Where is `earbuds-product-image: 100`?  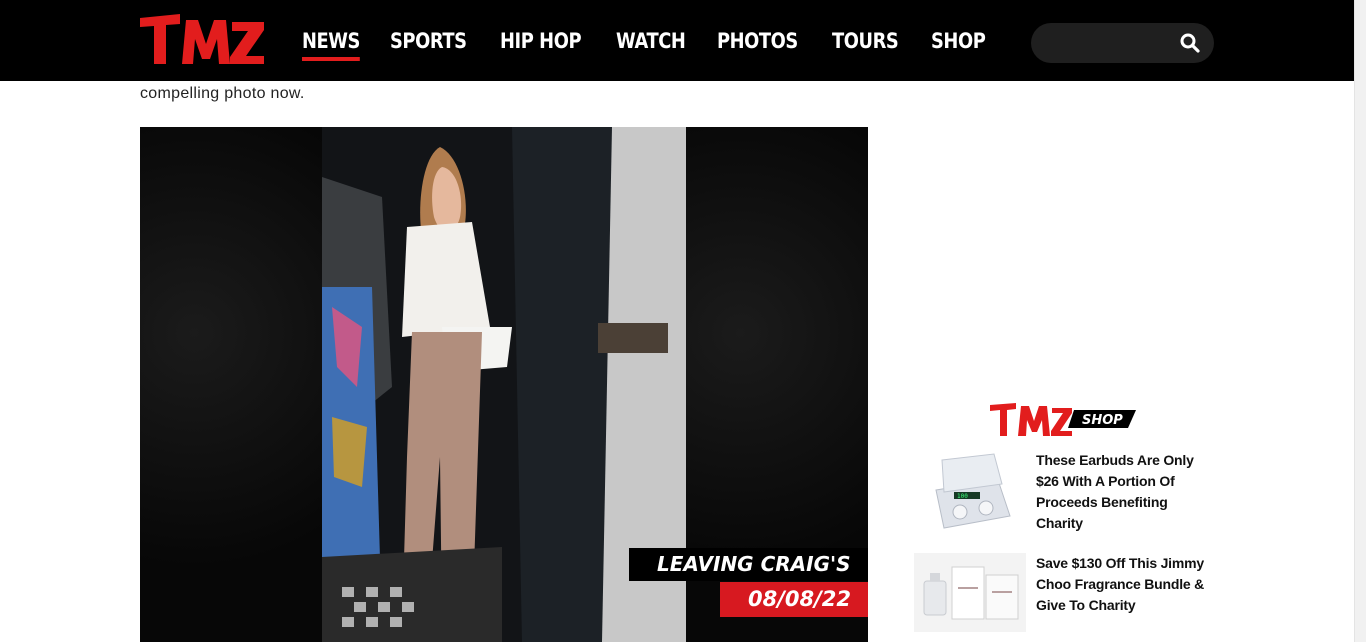 earbuds-product-image: 100 is located at coordinates (970, 492).